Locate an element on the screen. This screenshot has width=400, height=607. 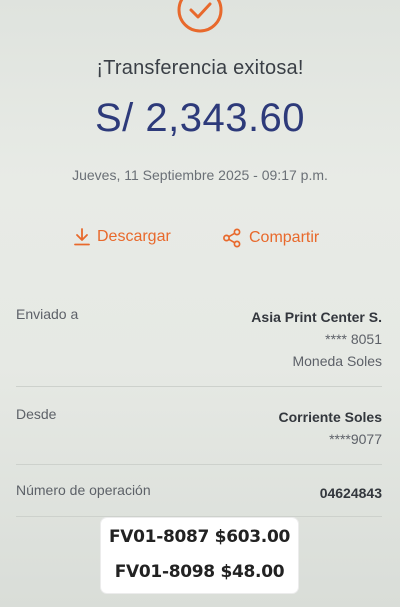
download-button: Descargar is located at coordinates (122, 237).